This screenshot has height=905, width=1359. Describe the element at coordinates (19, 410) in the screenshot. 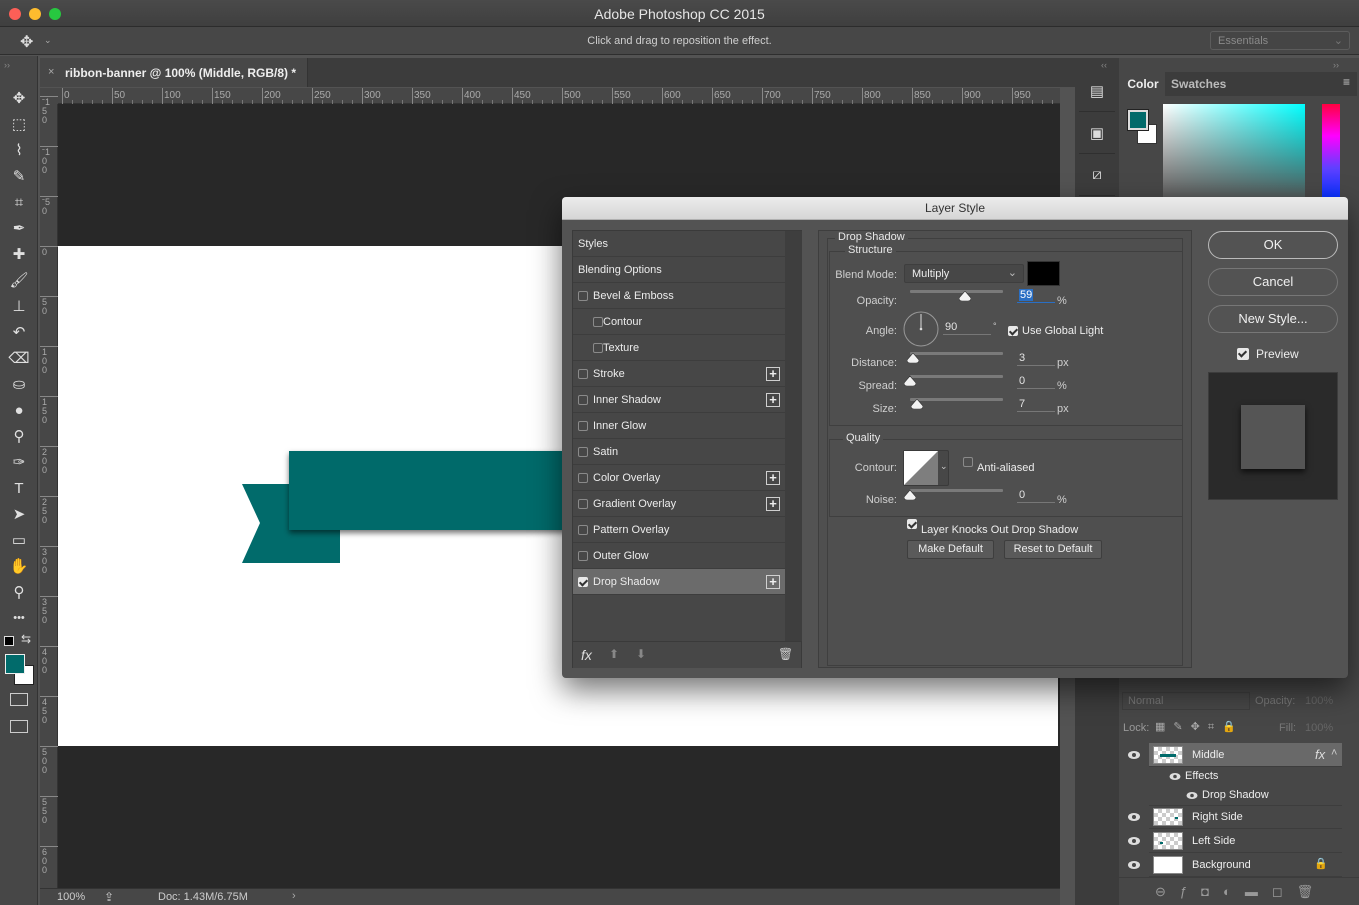

I see `blur-tool-icon: ●` at that location.